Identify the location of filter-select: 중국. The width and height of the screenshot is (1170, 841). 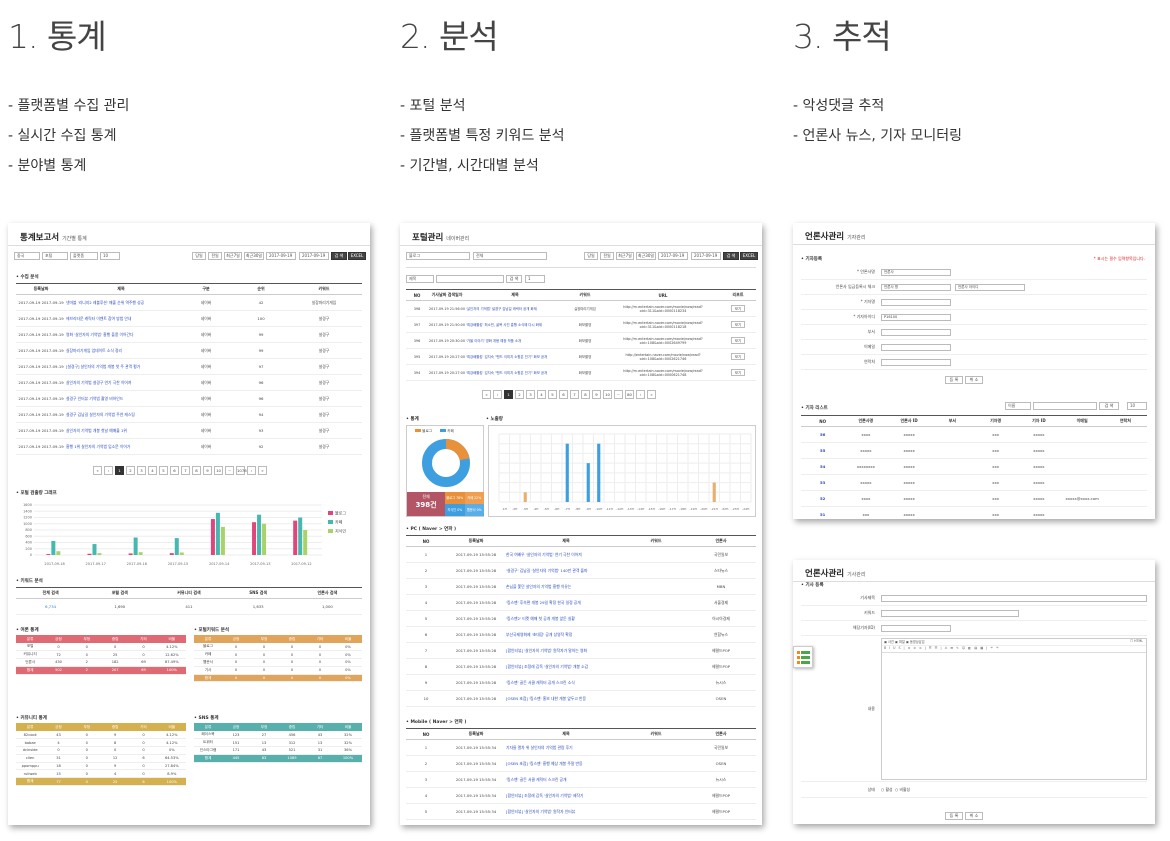
(27, 256).